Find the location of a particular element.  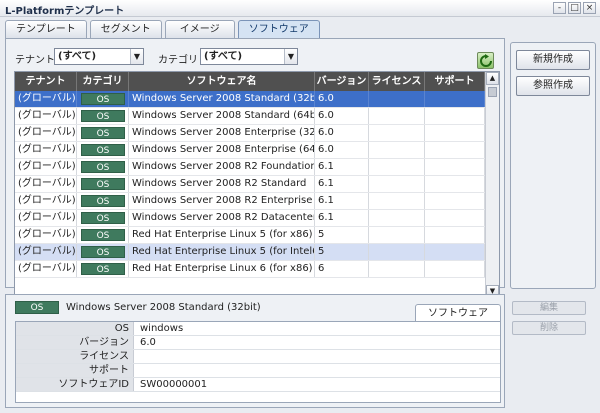

tenant-filter-value: (すべて) is located at coordinates (77, 56).